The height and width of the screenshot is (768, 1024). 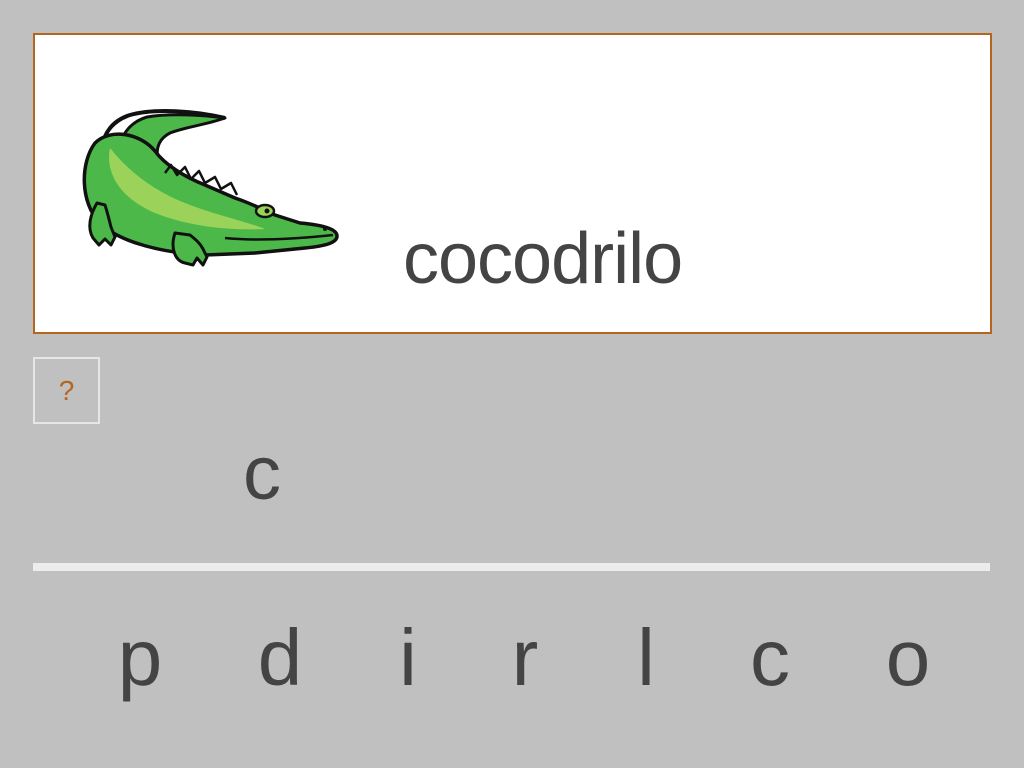 I want to click on letter-tile-r: r, so click(x=525, y=667).